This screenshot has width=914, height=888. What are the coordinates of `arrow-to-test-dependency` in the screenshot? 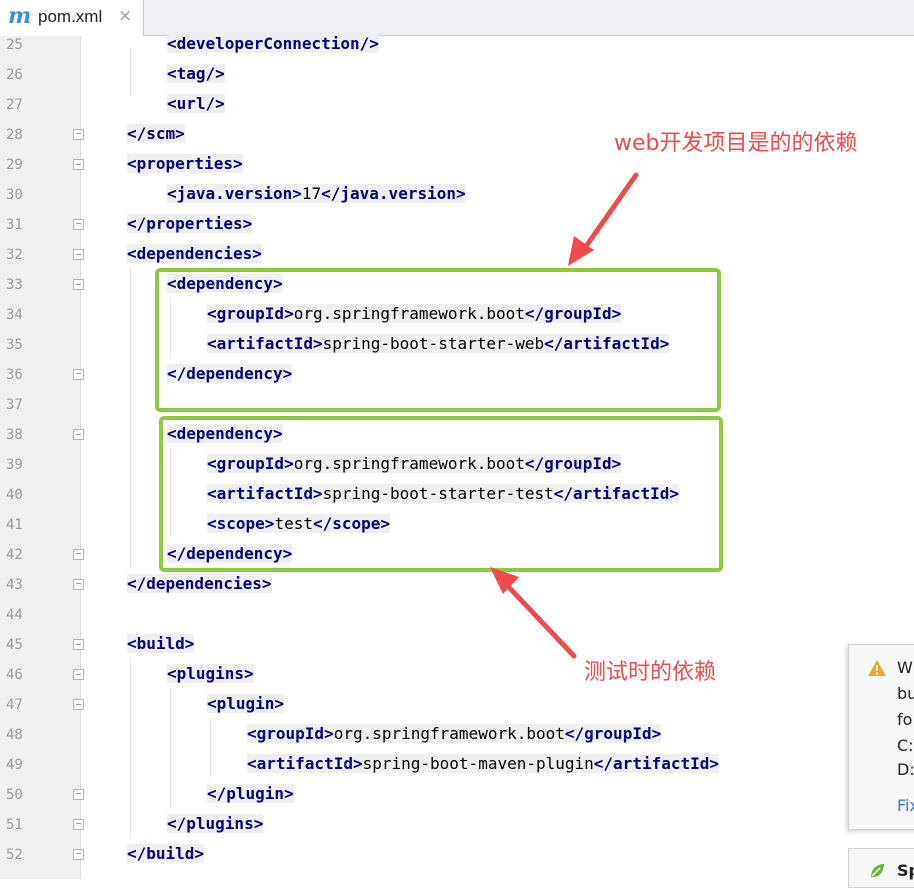 It's located at (533, 613).